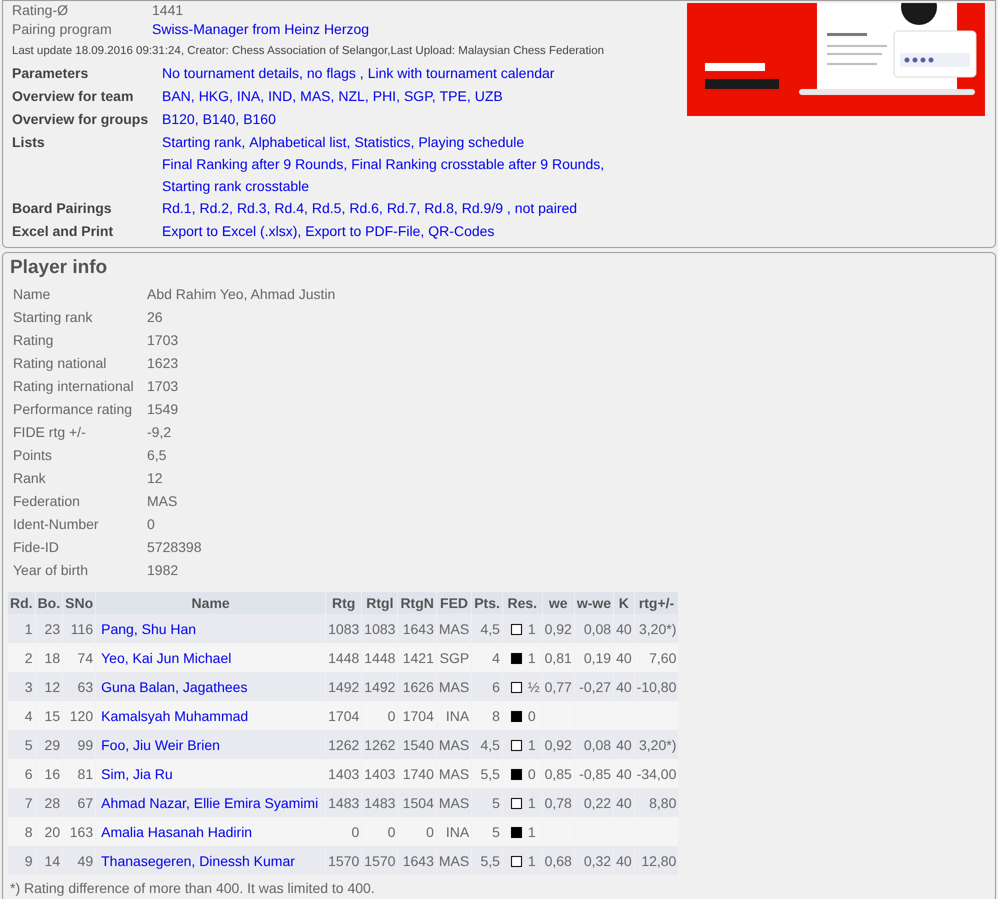 The image size is (998, 899). Describe the element at coordinates (595, 686) in the screenshot. I see `table-cell: -0,27` at that location.